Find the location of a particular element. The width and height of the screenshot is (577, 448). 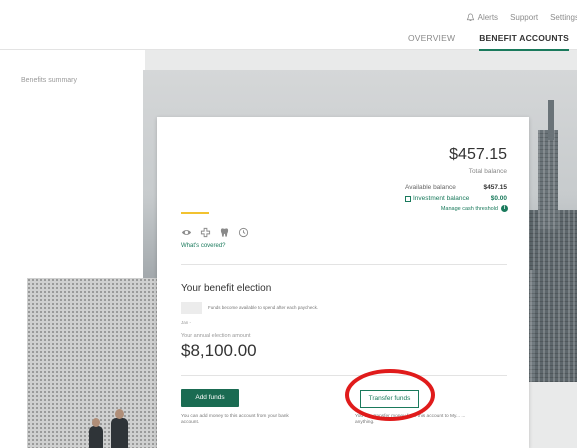

available-balance-row: Available balance $457.15 is located at coordinates (456, 187).